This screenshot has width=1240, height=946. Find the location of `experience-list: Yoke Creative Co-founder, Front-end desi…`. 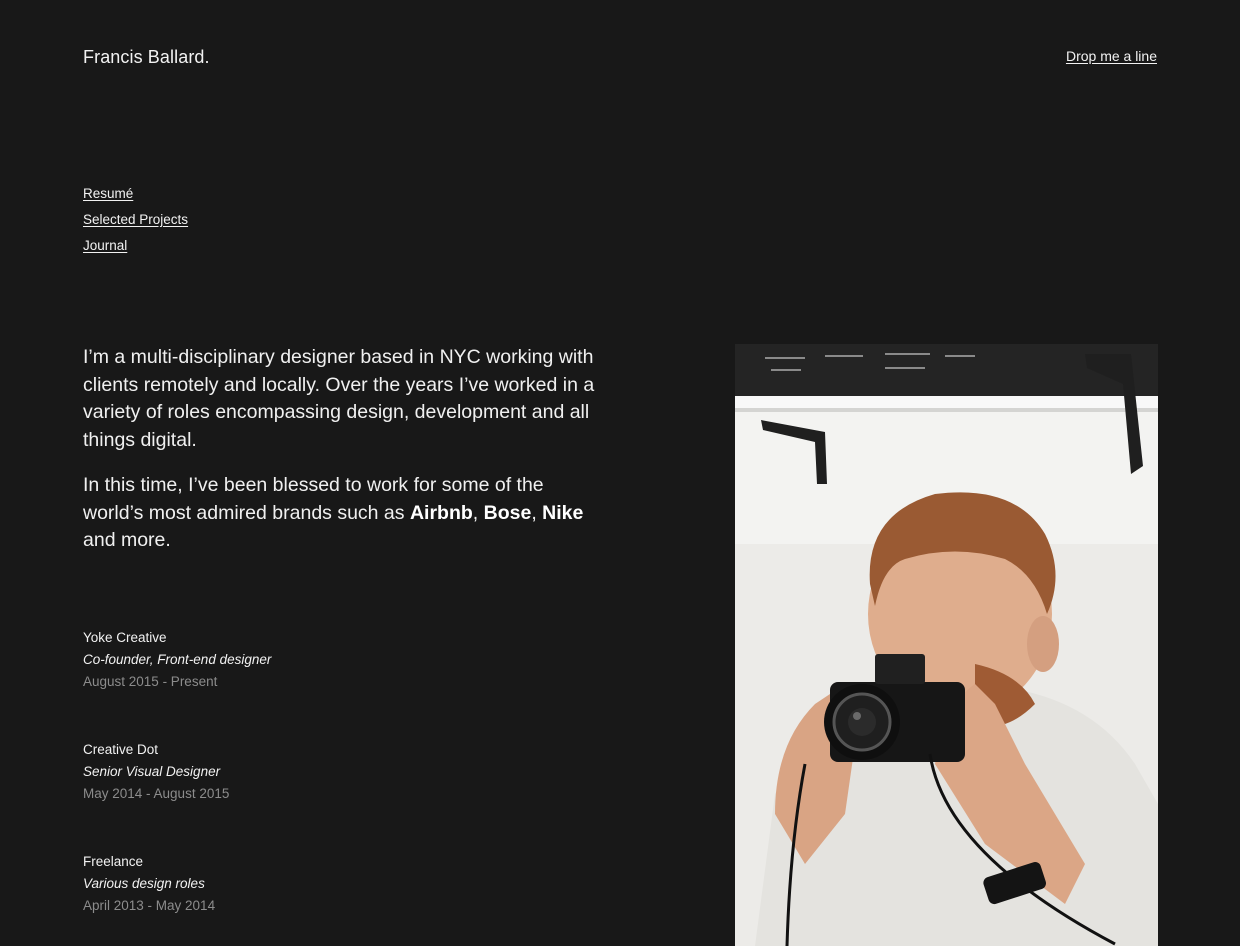

experience-list: Yoke Creative Co-founder, Front-end desi… is located at coordinates (177, 786).